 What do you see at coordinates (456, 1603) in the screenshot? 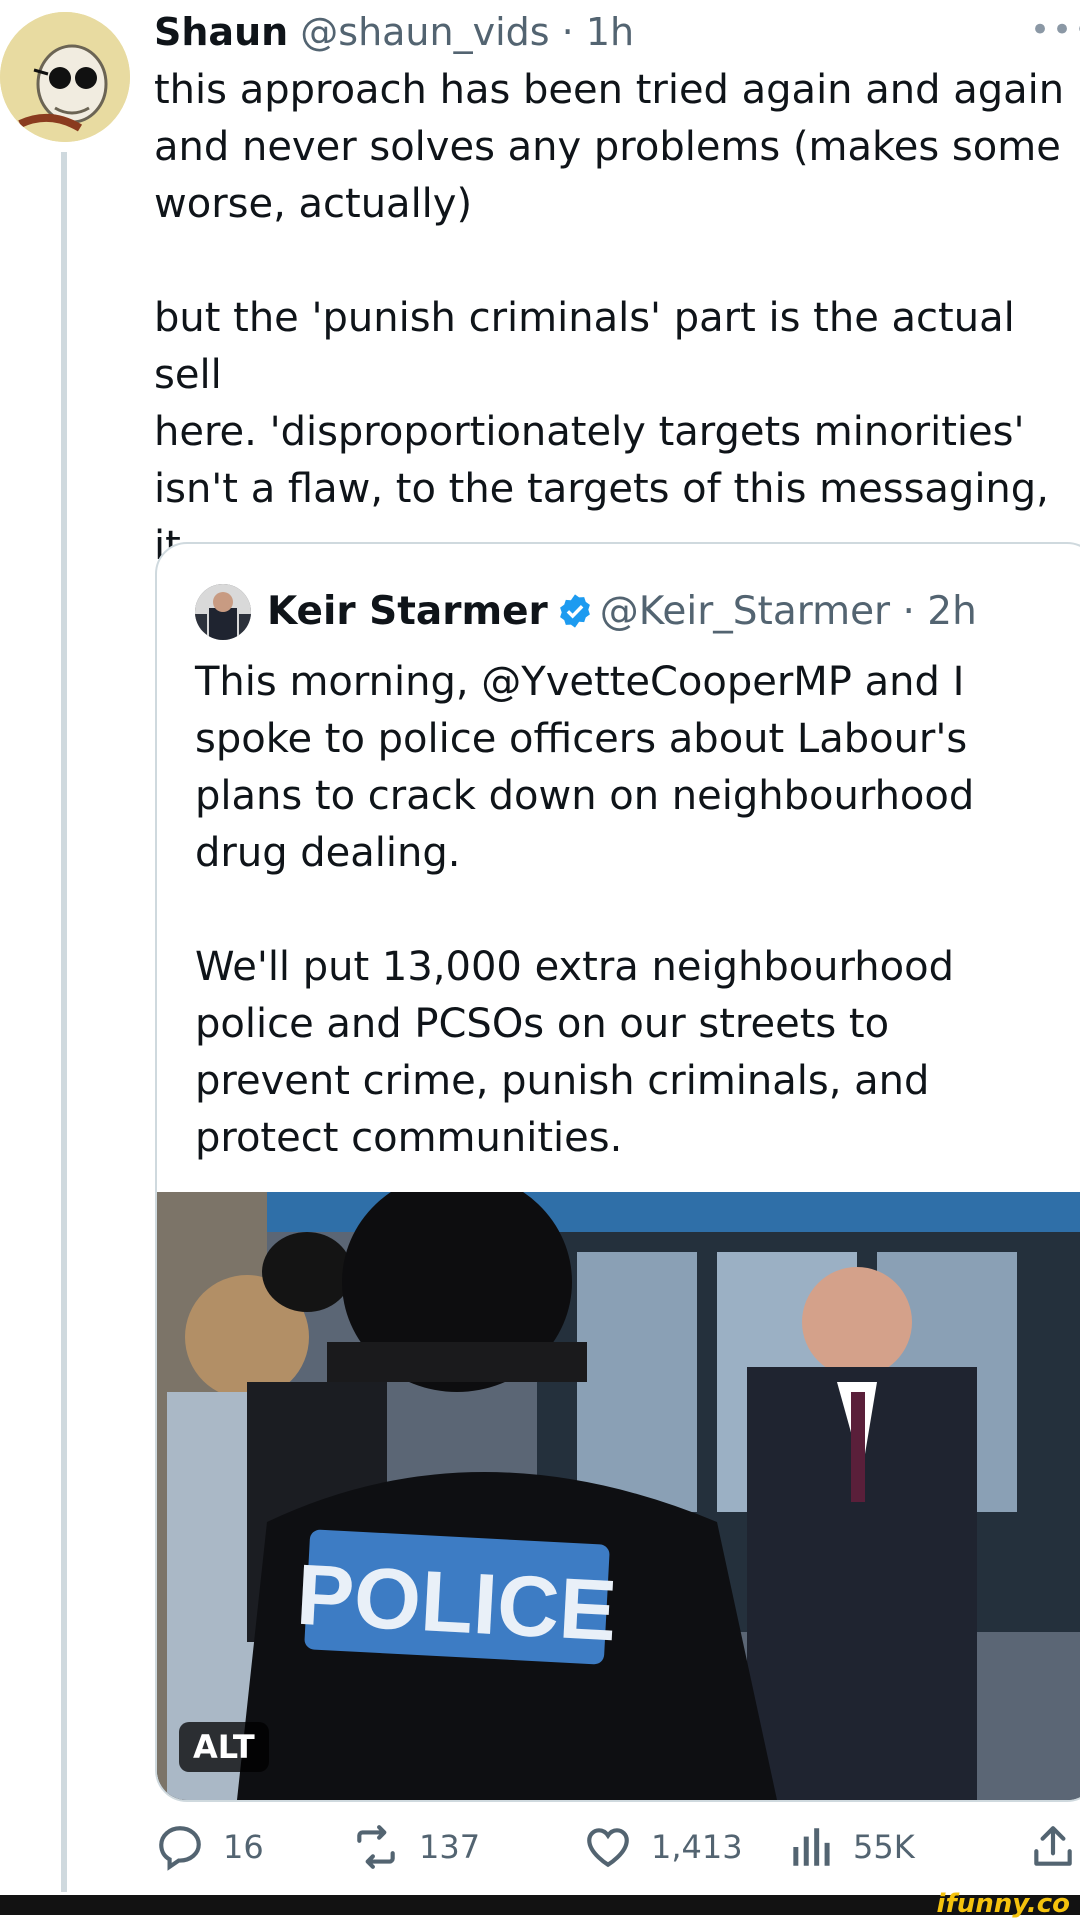
I see `police-sign-text: POLICE` at bounding box center [456, 1603].